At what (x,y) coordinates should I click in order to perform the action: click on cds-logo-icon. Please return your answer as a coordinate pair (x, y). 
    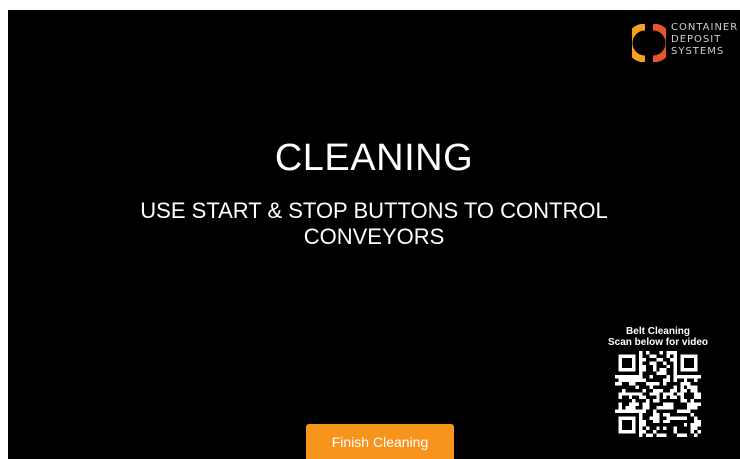
    Looking at the image, I should click on (649, 43).